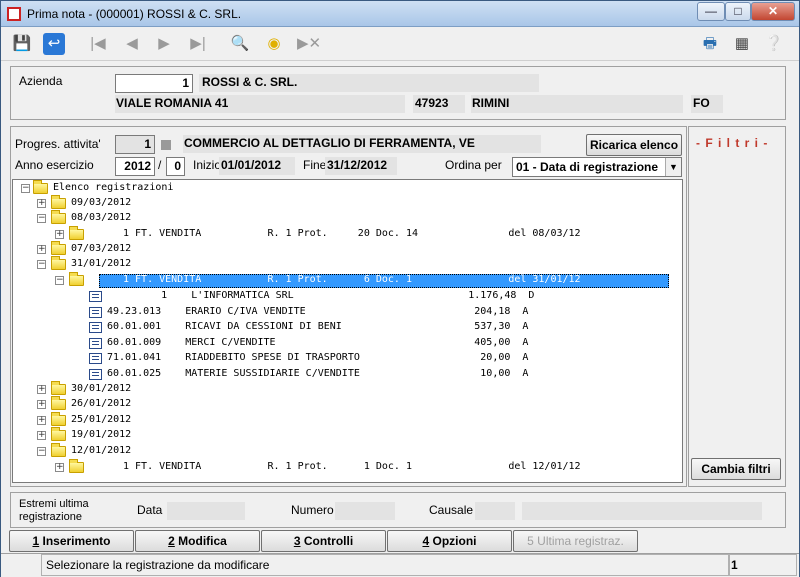 The image size is (800, 577). What do you see at coordinates (58, 144) in the screenshot?
I see `progres-label: Progres. attivita'` at bounding box center [58, 144].